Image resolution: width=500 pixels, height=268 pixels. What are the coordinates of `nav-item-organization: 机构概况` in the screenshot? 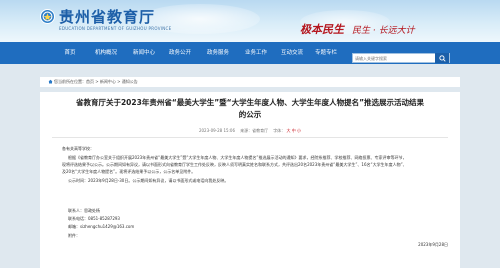 It's located at (106, 53).